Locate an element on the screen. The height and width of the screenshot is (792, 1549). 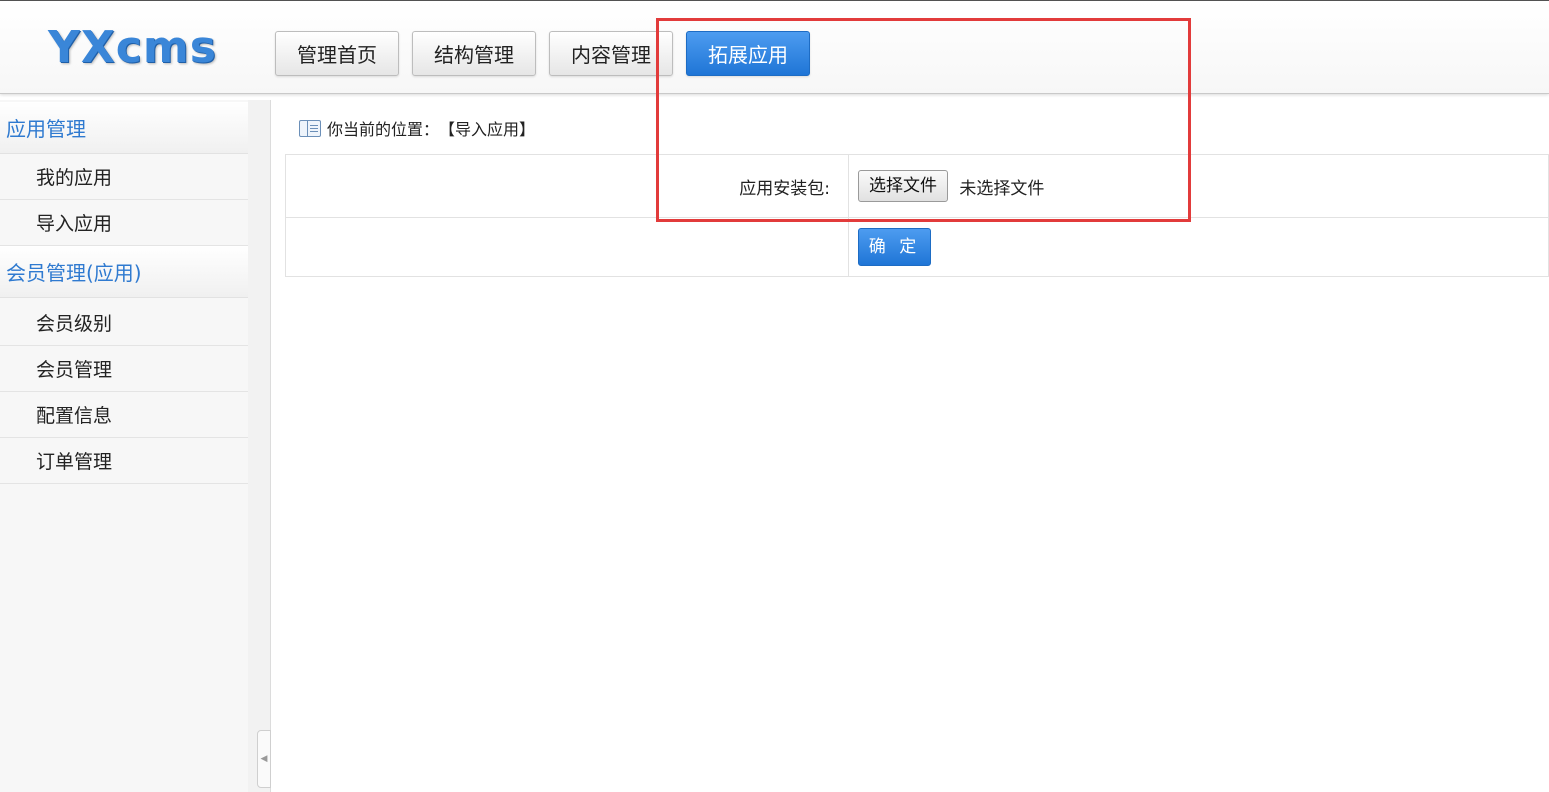
highlight-annotation-box is located at coordinates (923, 120).